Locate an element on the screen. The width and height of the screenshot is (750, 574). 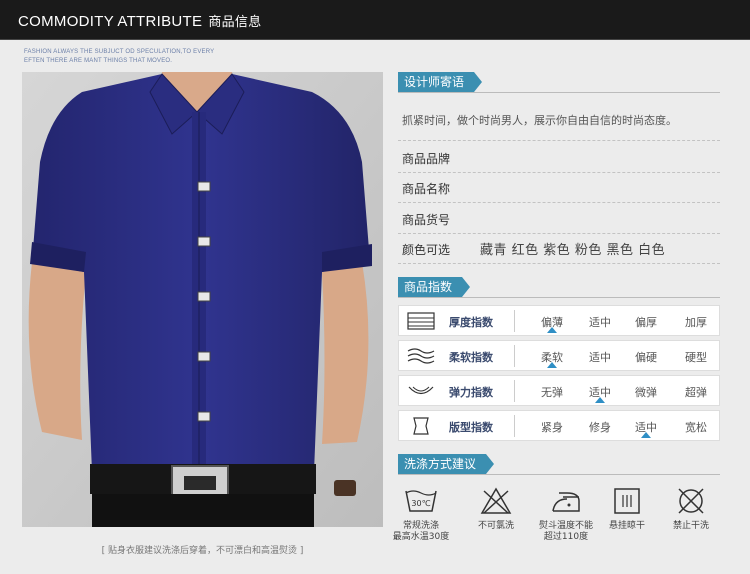
wash-item: 熨斗温度不能 超过110度 is located at coordinates (566, 515).